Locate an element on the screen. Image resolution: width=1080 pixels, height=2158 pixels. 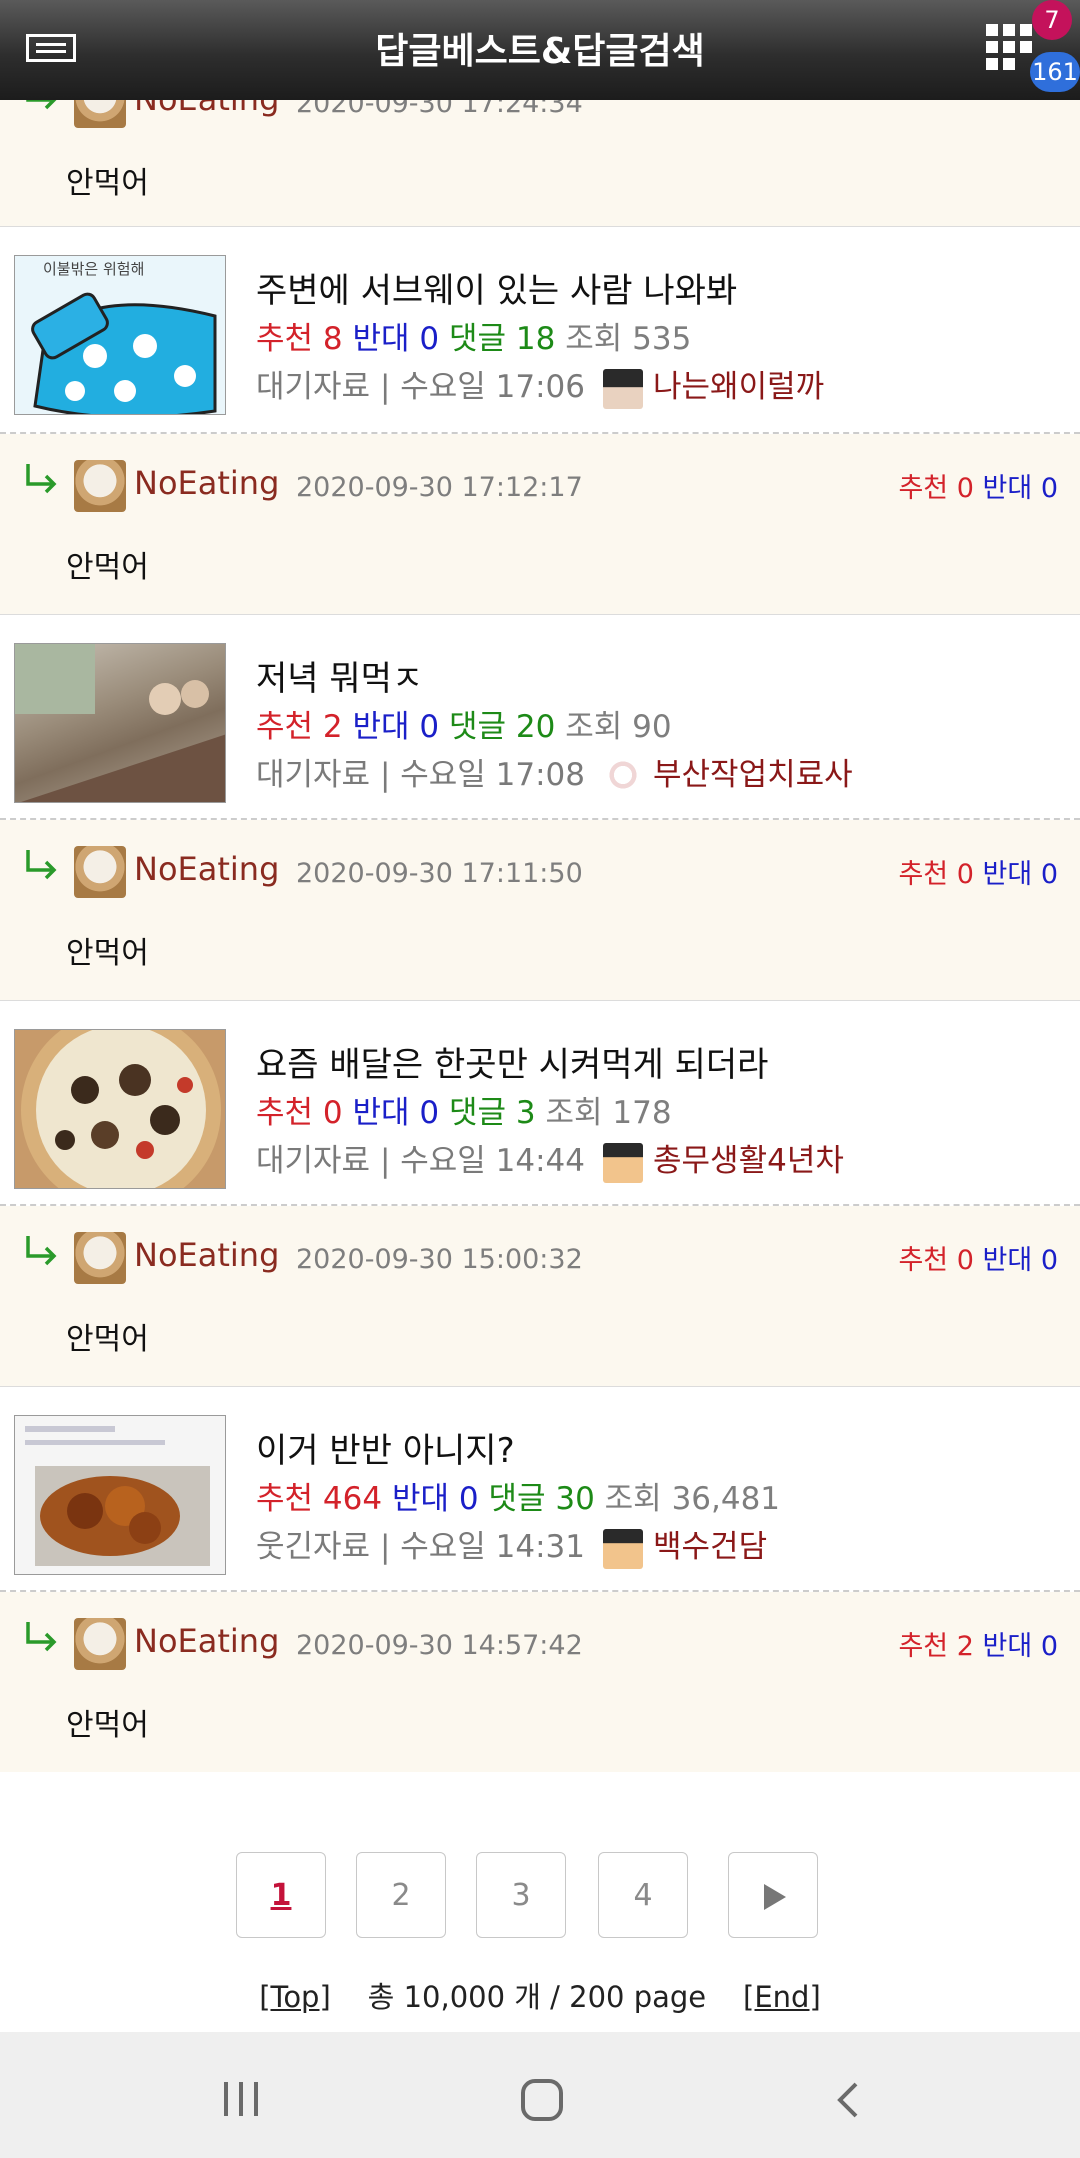
next-page-button is located at coordinates (773, 1895).